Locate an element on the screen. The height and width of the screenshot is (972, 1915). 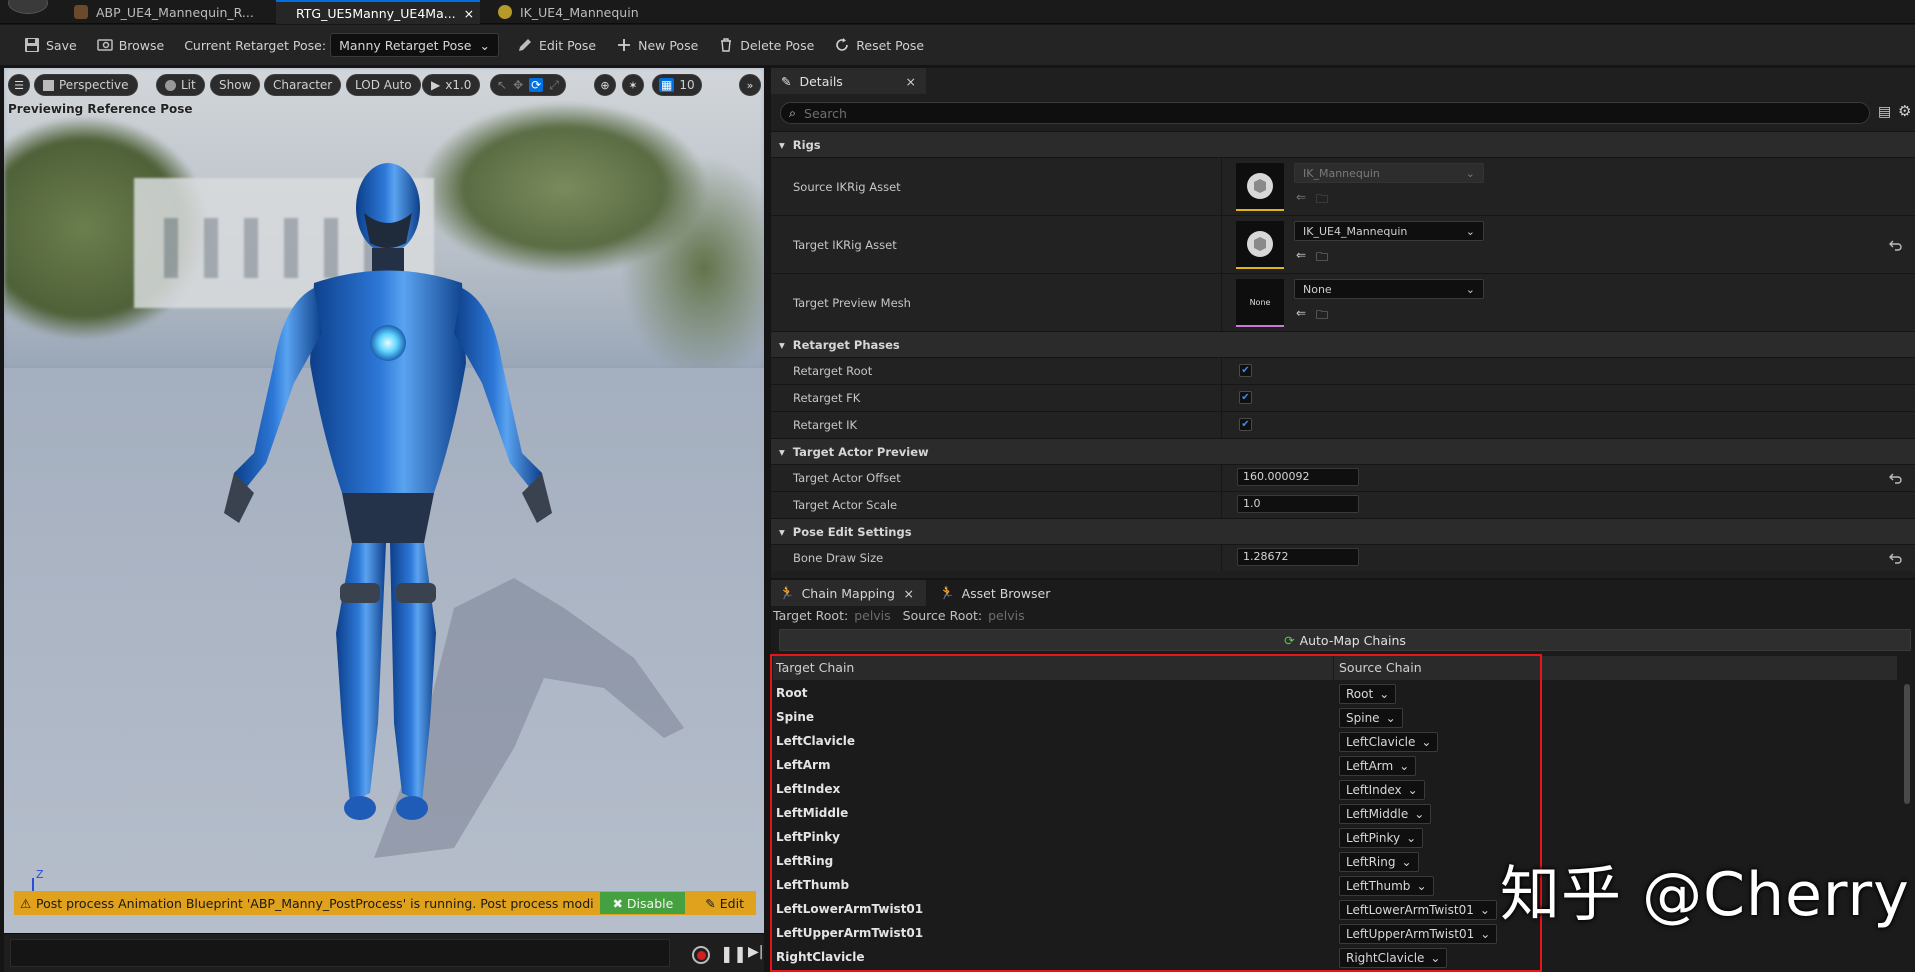
step-forward-button: ▶| is located at coordinates (755, 952).